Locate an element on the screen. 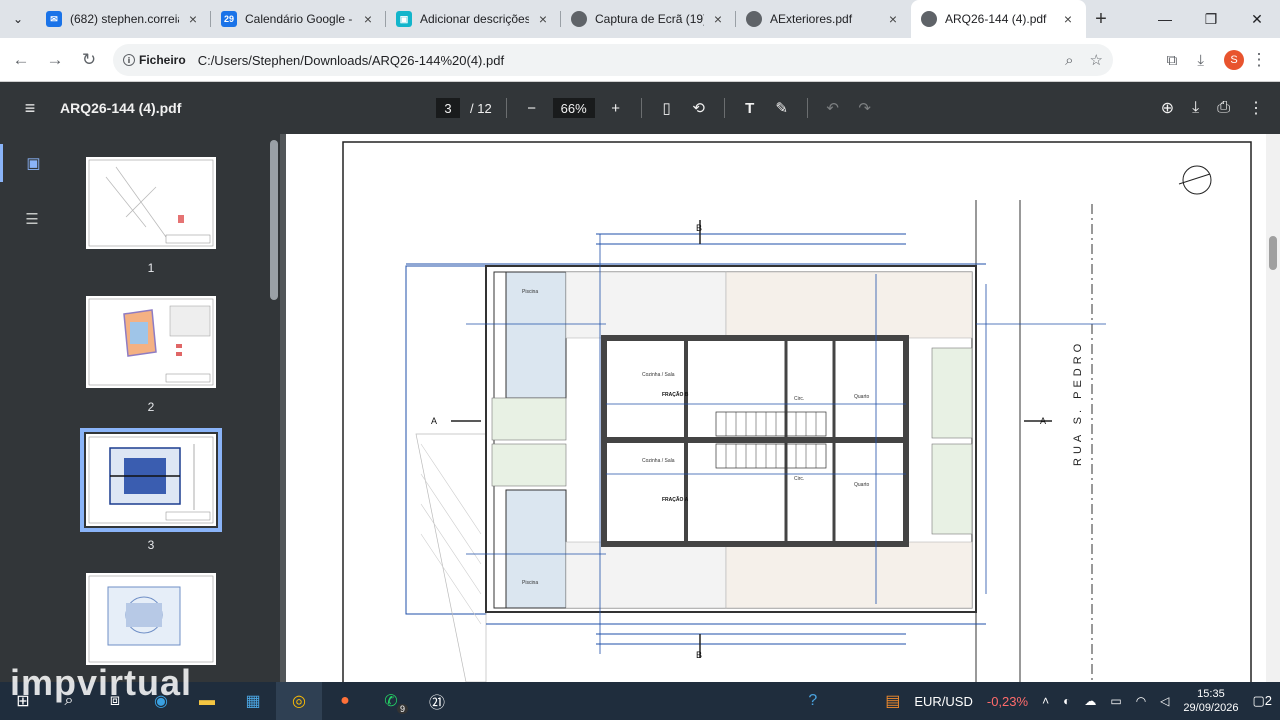 The width and height of the screenshot is (1280, 720). help-icon: ? is located at coordinates (812, 701).